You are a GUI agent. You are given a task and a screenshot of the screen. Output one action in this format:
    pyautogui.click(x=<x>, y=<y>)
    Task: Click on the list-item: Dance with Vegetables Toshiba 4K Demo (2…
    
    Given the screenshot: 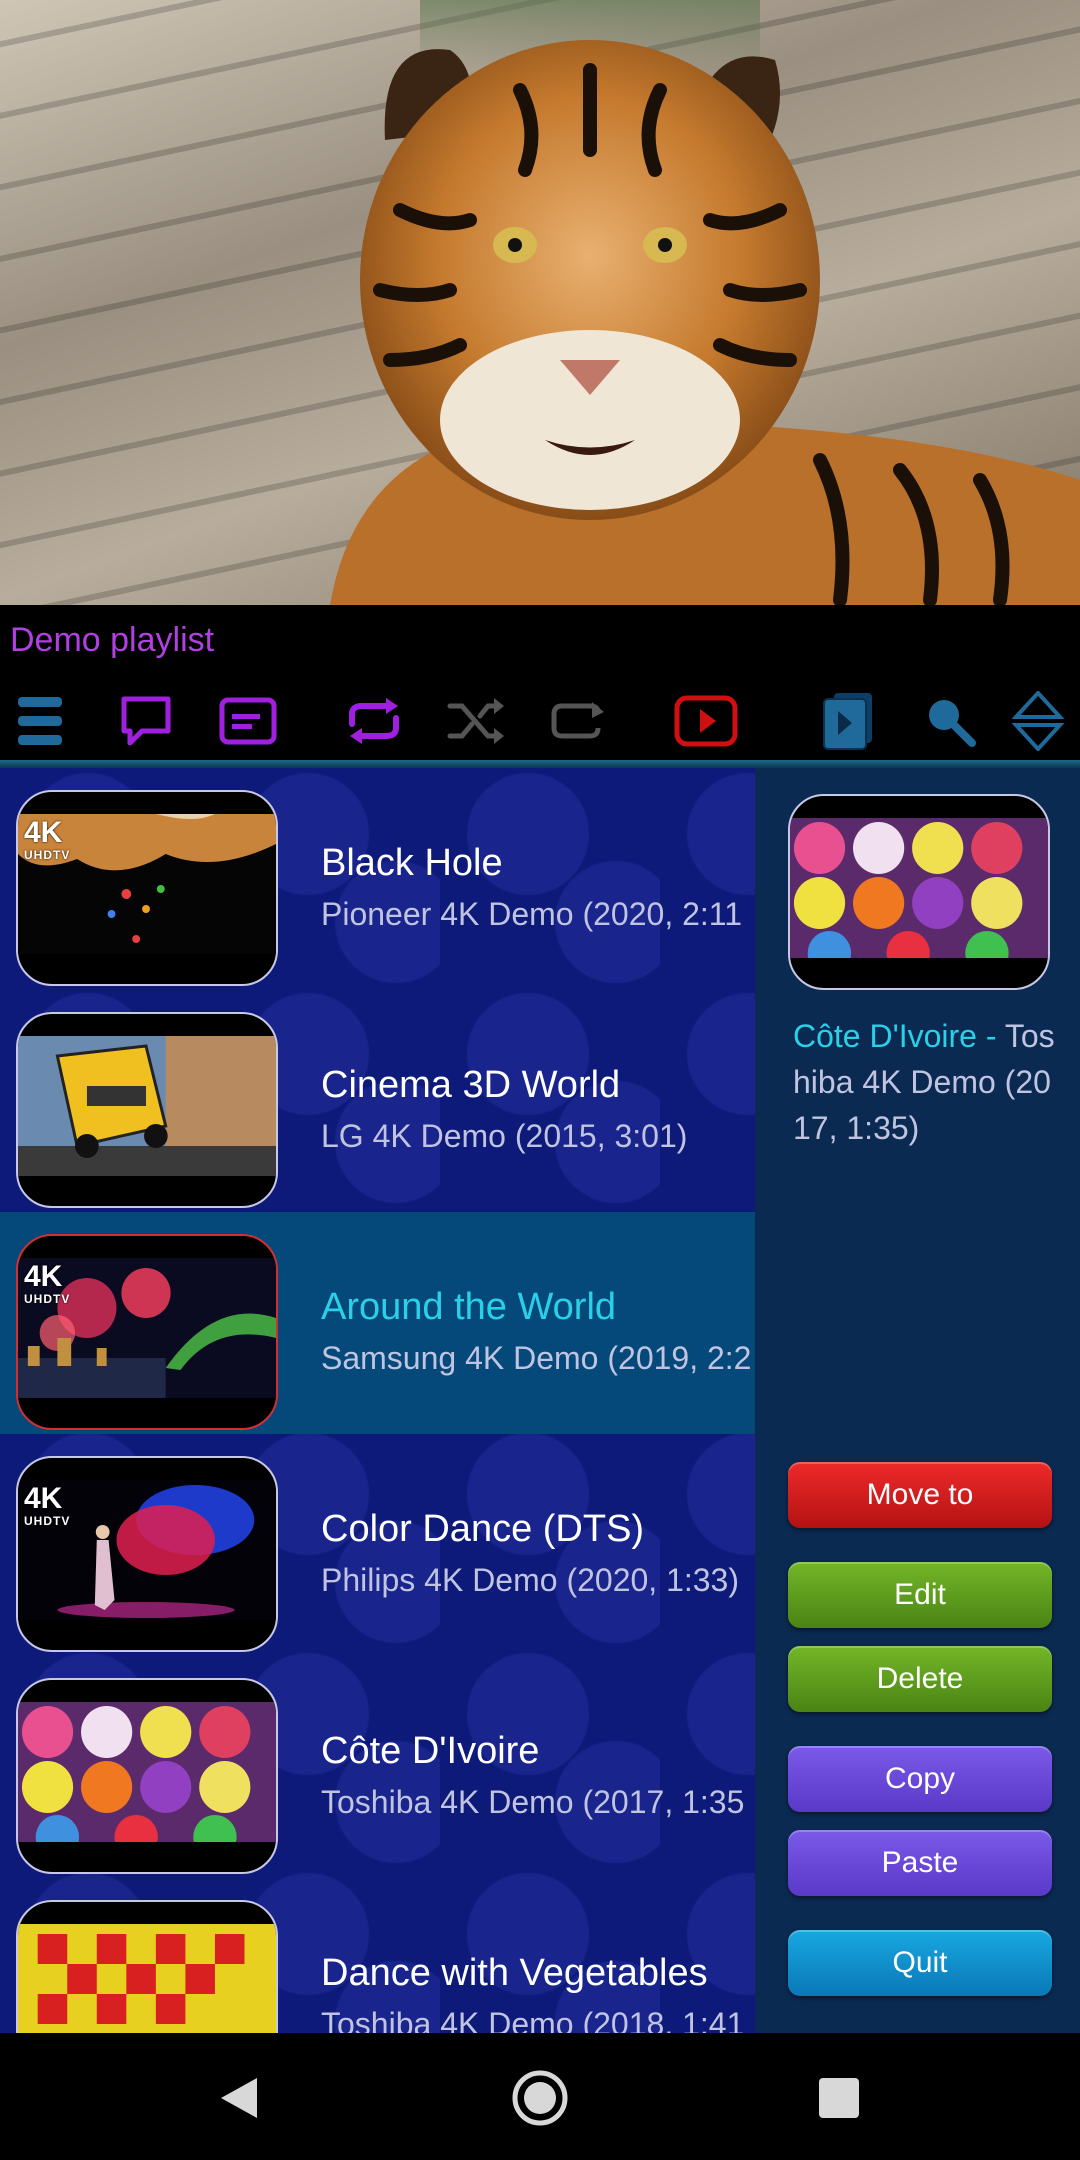 What is the action you would take?
    pyautogui.click(x=377, y=1955)
    